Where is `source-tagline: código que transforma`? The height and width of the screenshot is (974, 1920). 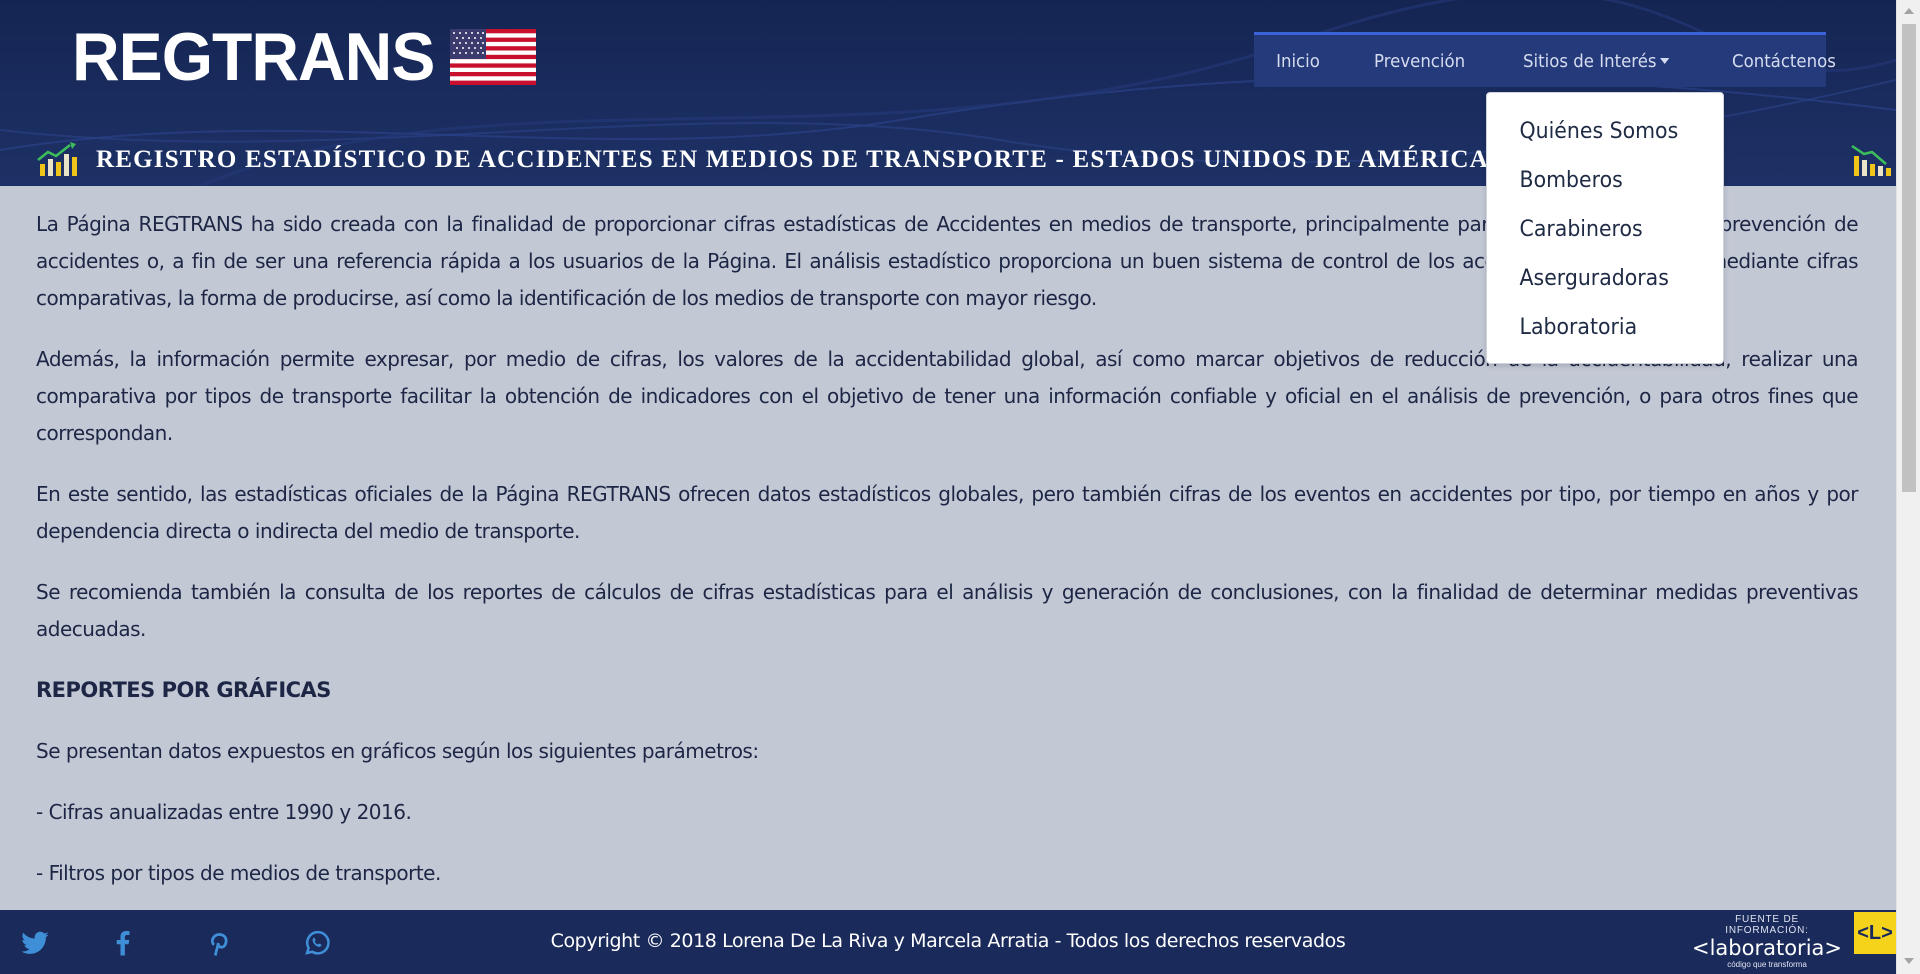 source-tagline: código que transforma is located at coordinates (1767, 964).